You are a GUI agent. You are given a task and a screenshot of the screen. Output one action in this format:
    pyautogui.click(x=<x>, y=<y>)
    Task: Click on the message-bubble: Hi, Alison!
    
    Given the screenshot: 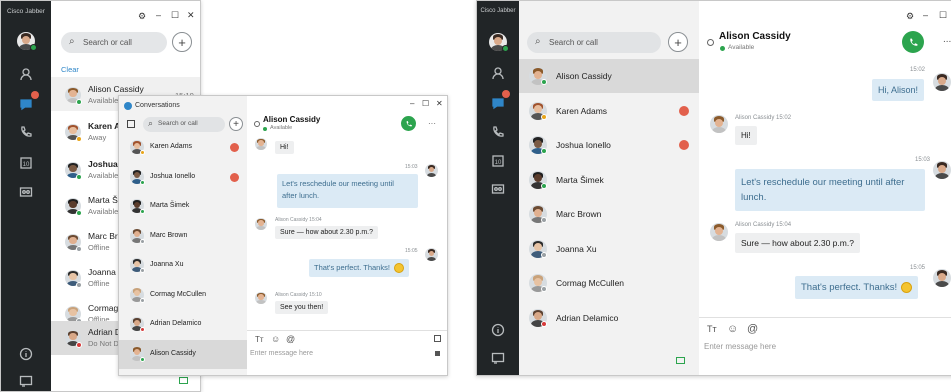 What is the action you would take?
    pyautogui.click(x=898, y=90)
    